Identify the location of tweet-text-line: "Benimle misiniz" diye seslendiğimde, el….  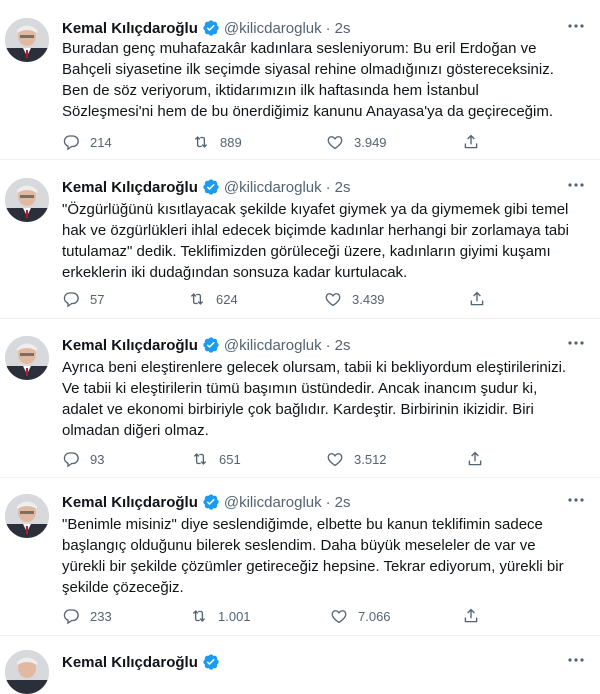
(302, 524).